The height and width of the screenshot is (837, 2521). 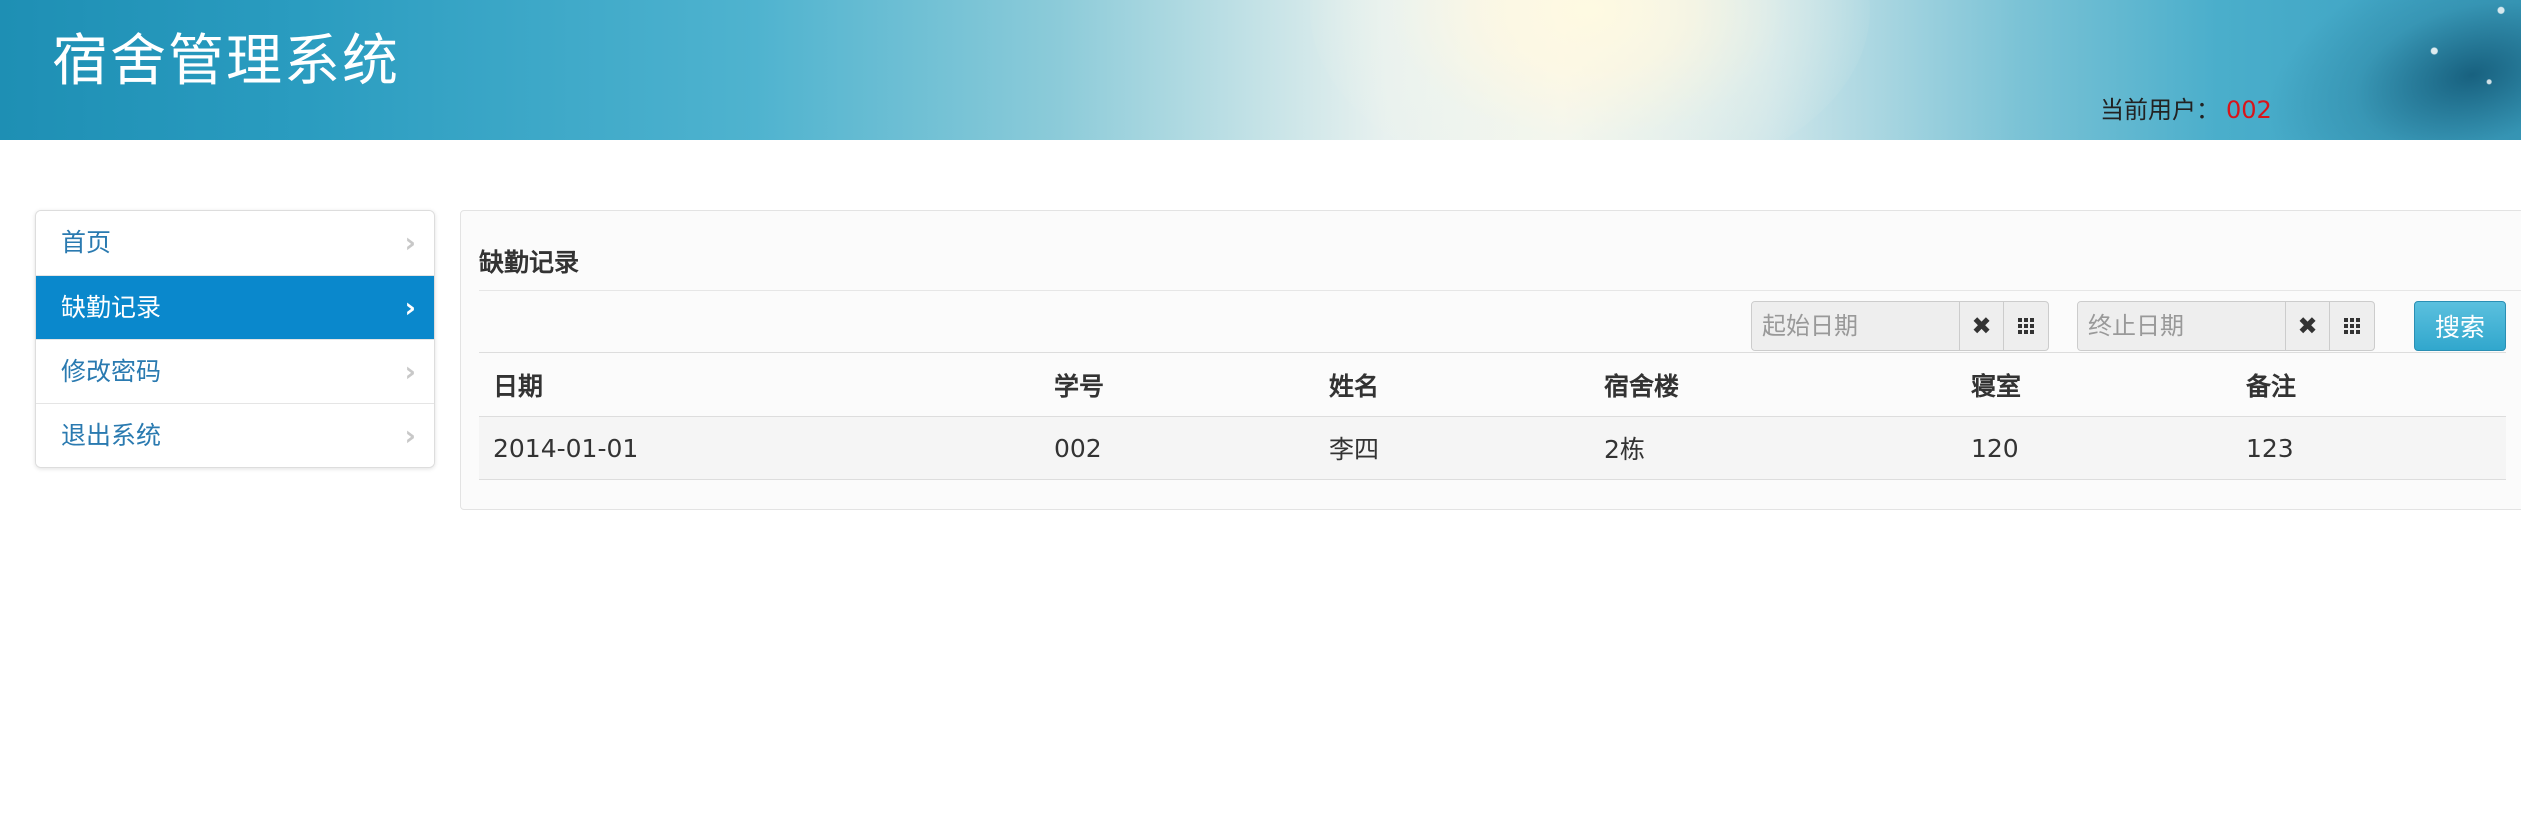 I want to click on sidebar-item-label: 修改密码, so click(x=111, y=371).